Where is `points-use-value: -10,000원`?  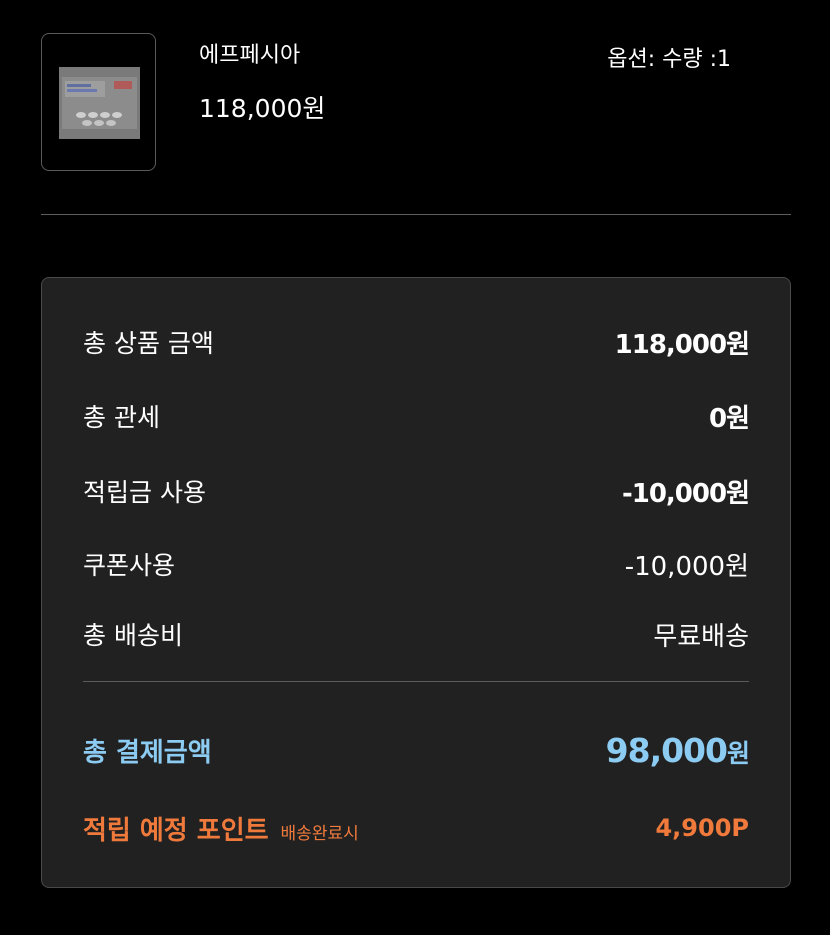
points-use-value: -10,000원 is located at coordinates (685, 493).